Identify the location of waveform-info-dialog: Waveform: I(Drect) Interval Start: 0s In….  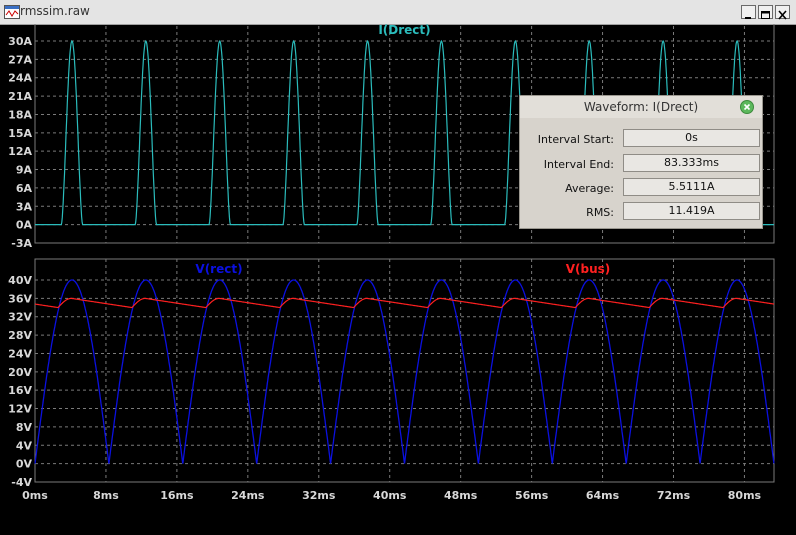
(641, 162).